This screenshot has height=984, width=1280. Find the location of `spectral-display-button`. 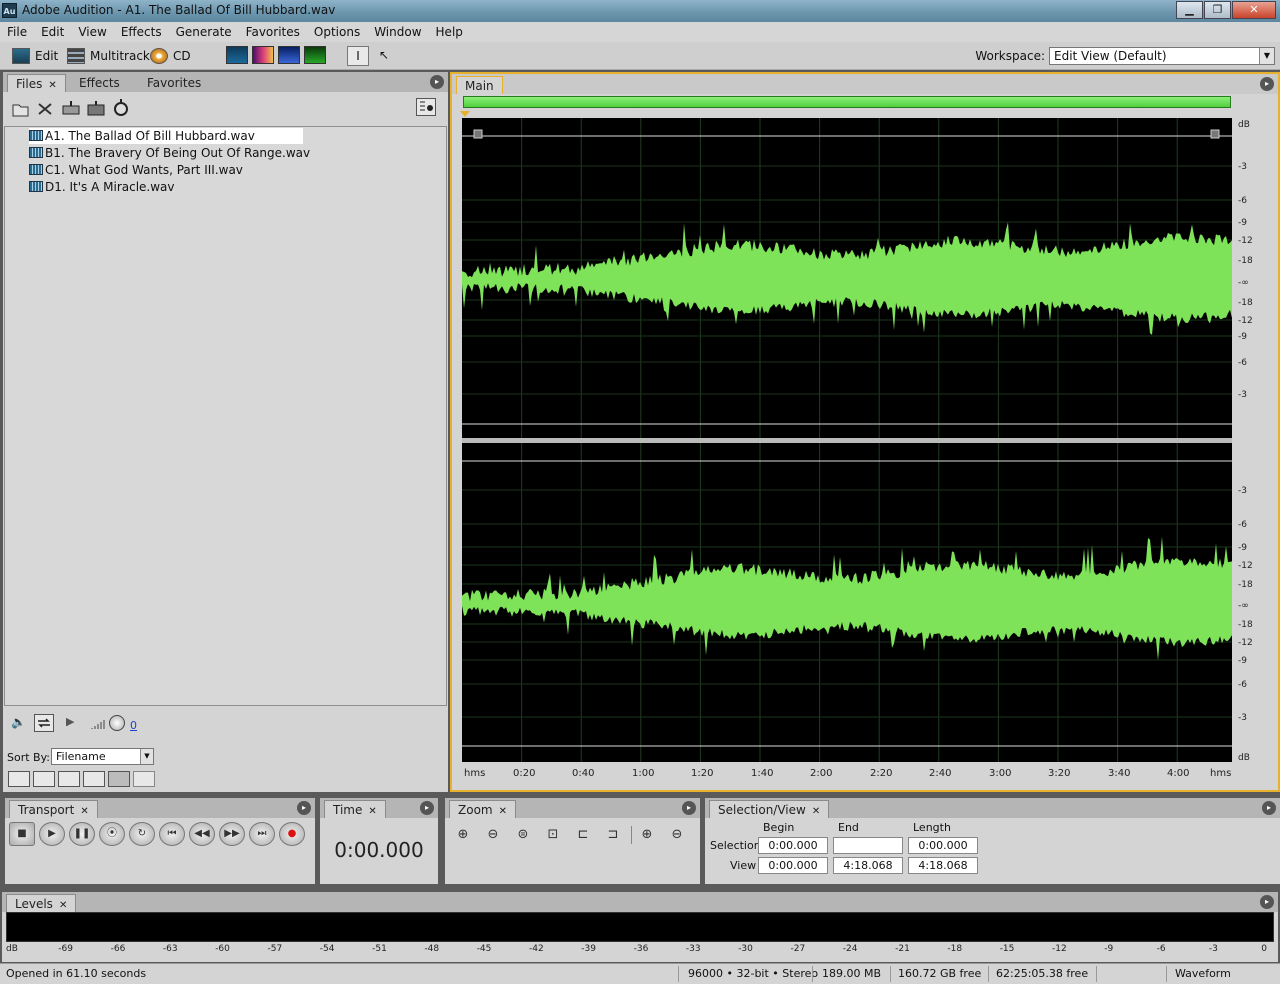

spectral-display-button is located at coordinates (263, 55).